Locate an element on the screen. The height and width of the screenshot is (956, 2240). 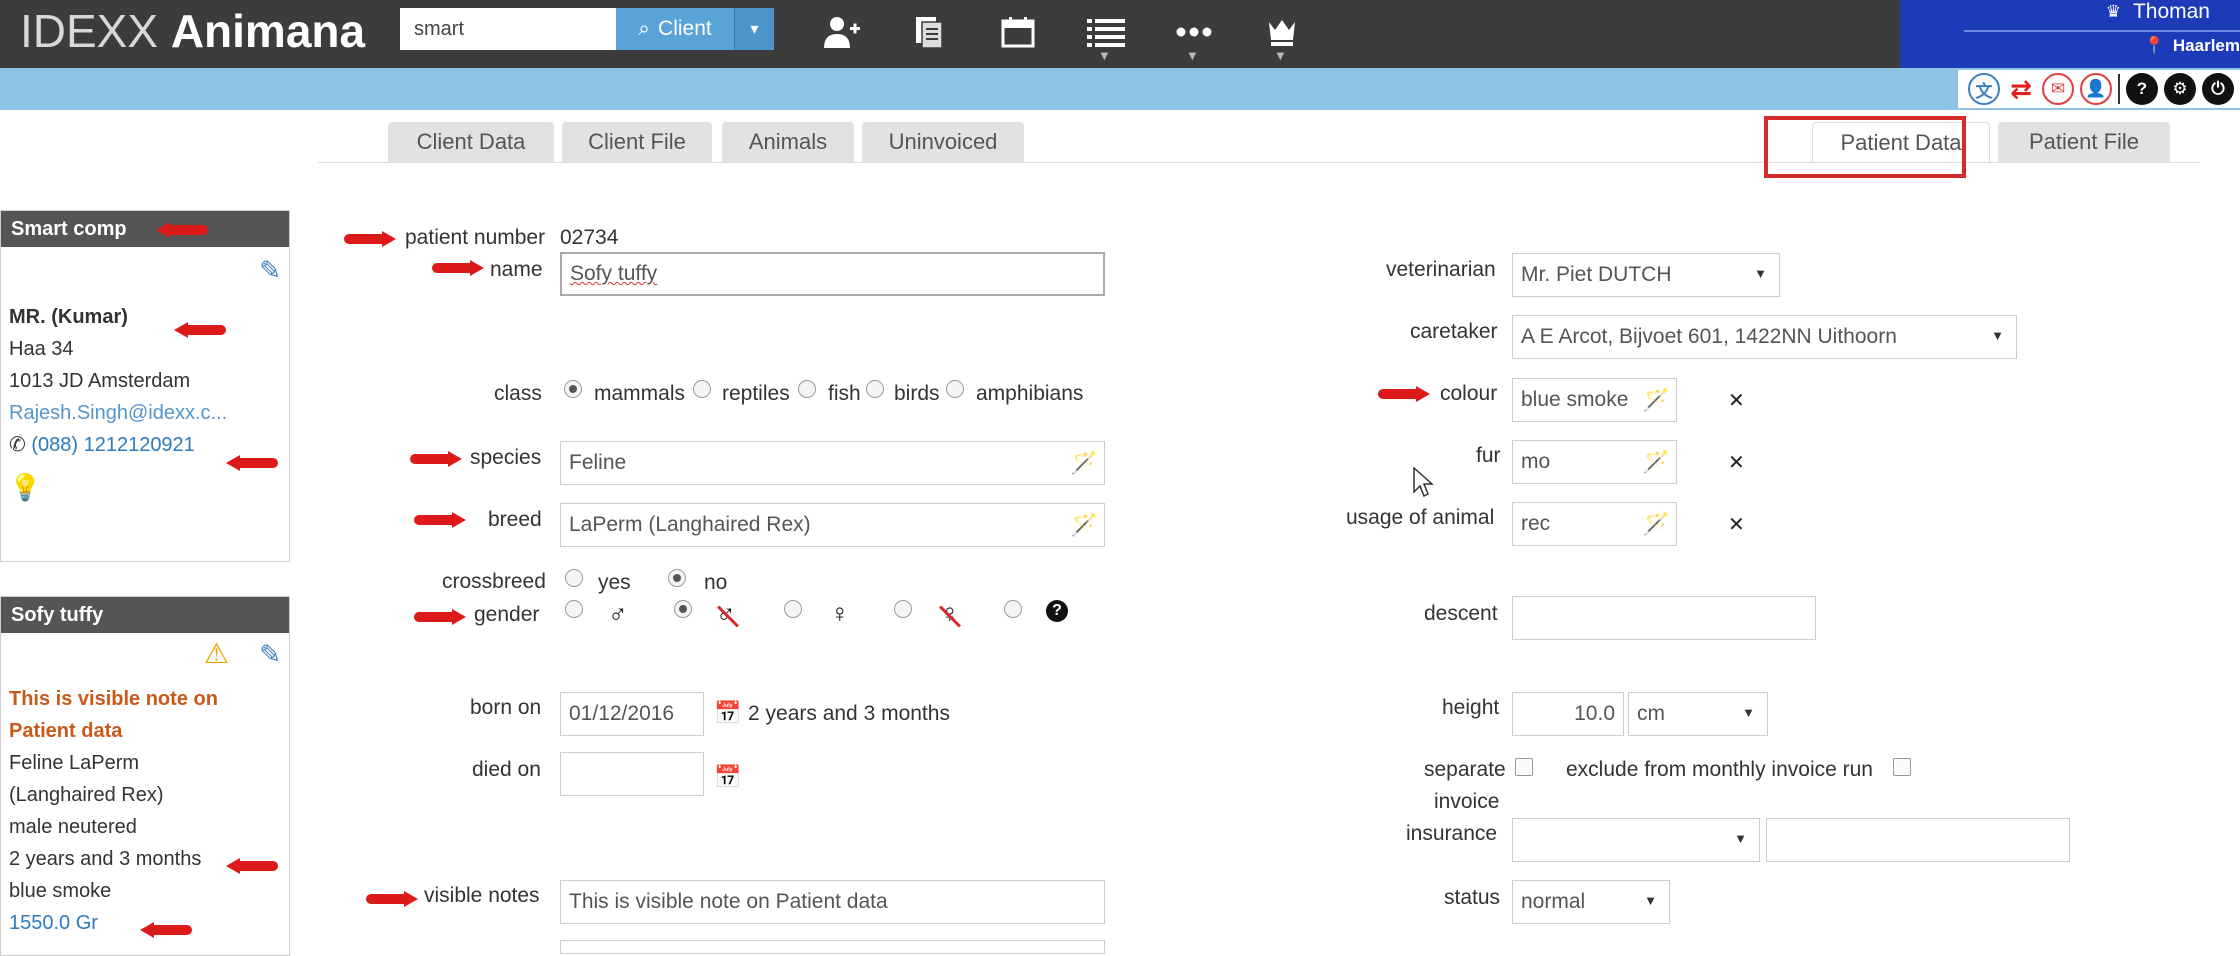
gender-unknown-radio is located at coordinates (1013, 609).